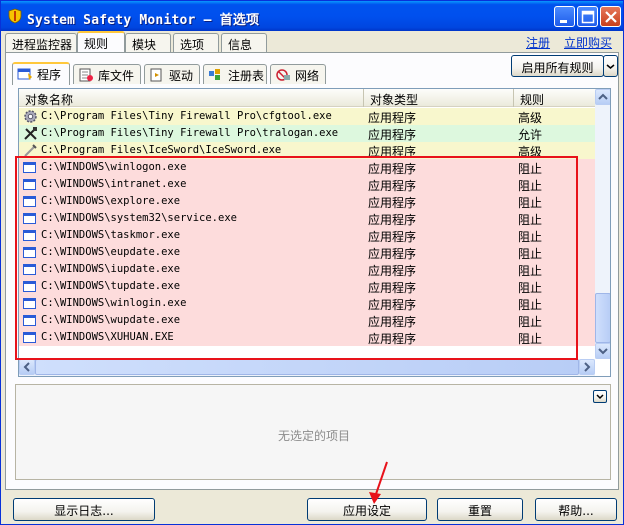 This screenshot has height=525, width=624. I want to click on window-title: System Safety Monitor — 首选项, so click(143, 20).